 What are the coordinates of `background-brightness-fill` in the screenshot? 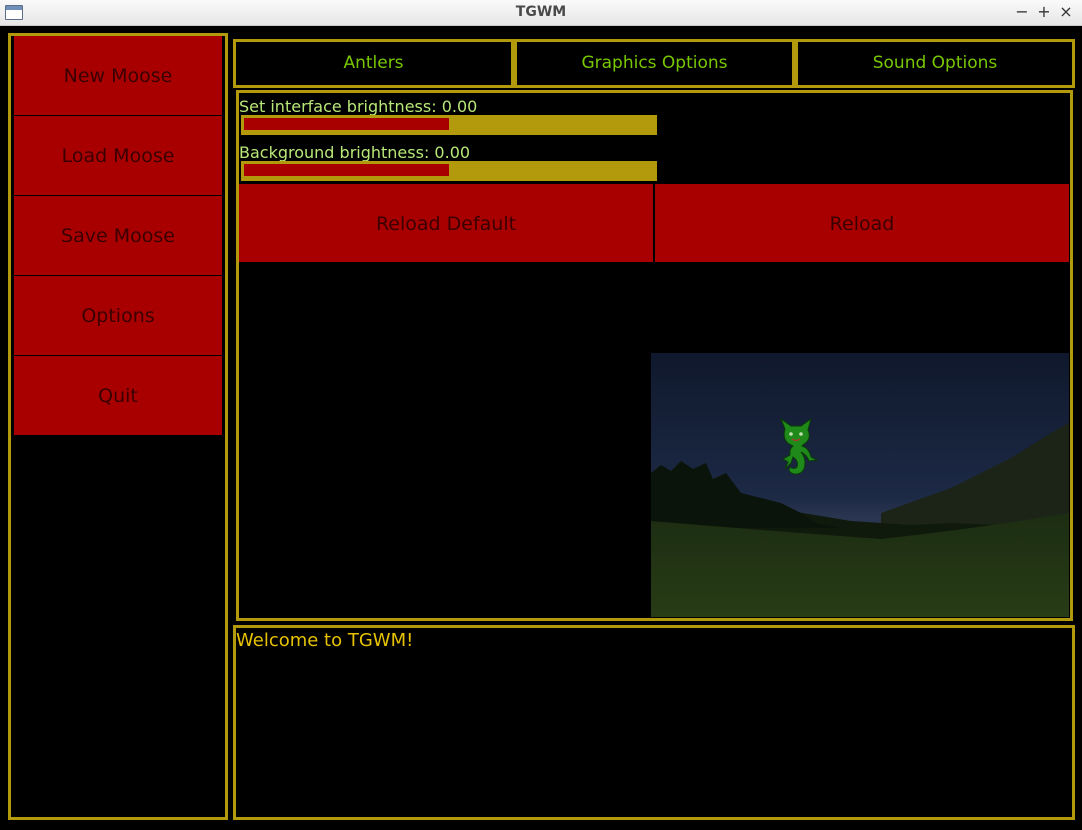 It's located at (346, 170).